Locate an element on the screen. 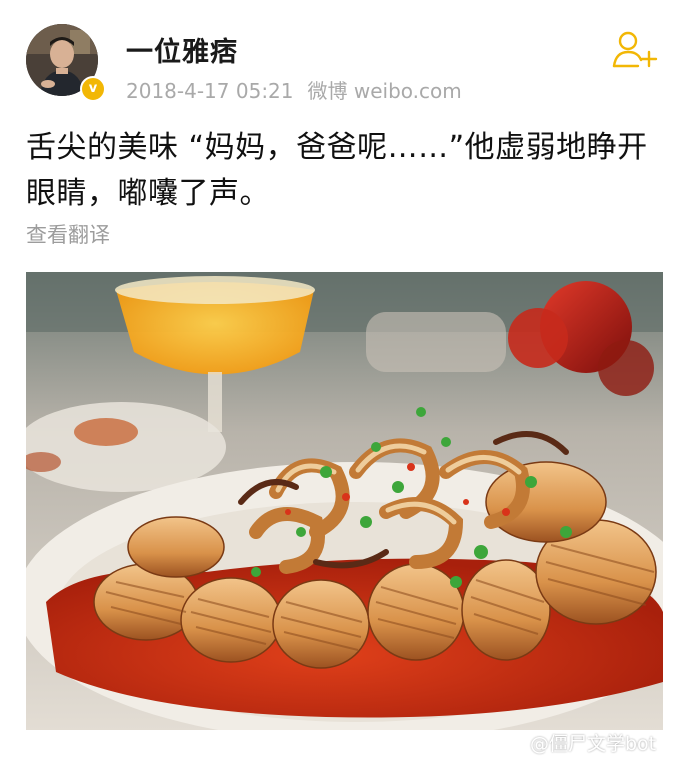  post-meta: 2018-4-17 05:21 微博 weibo.com is located at coordinates (294, 89).